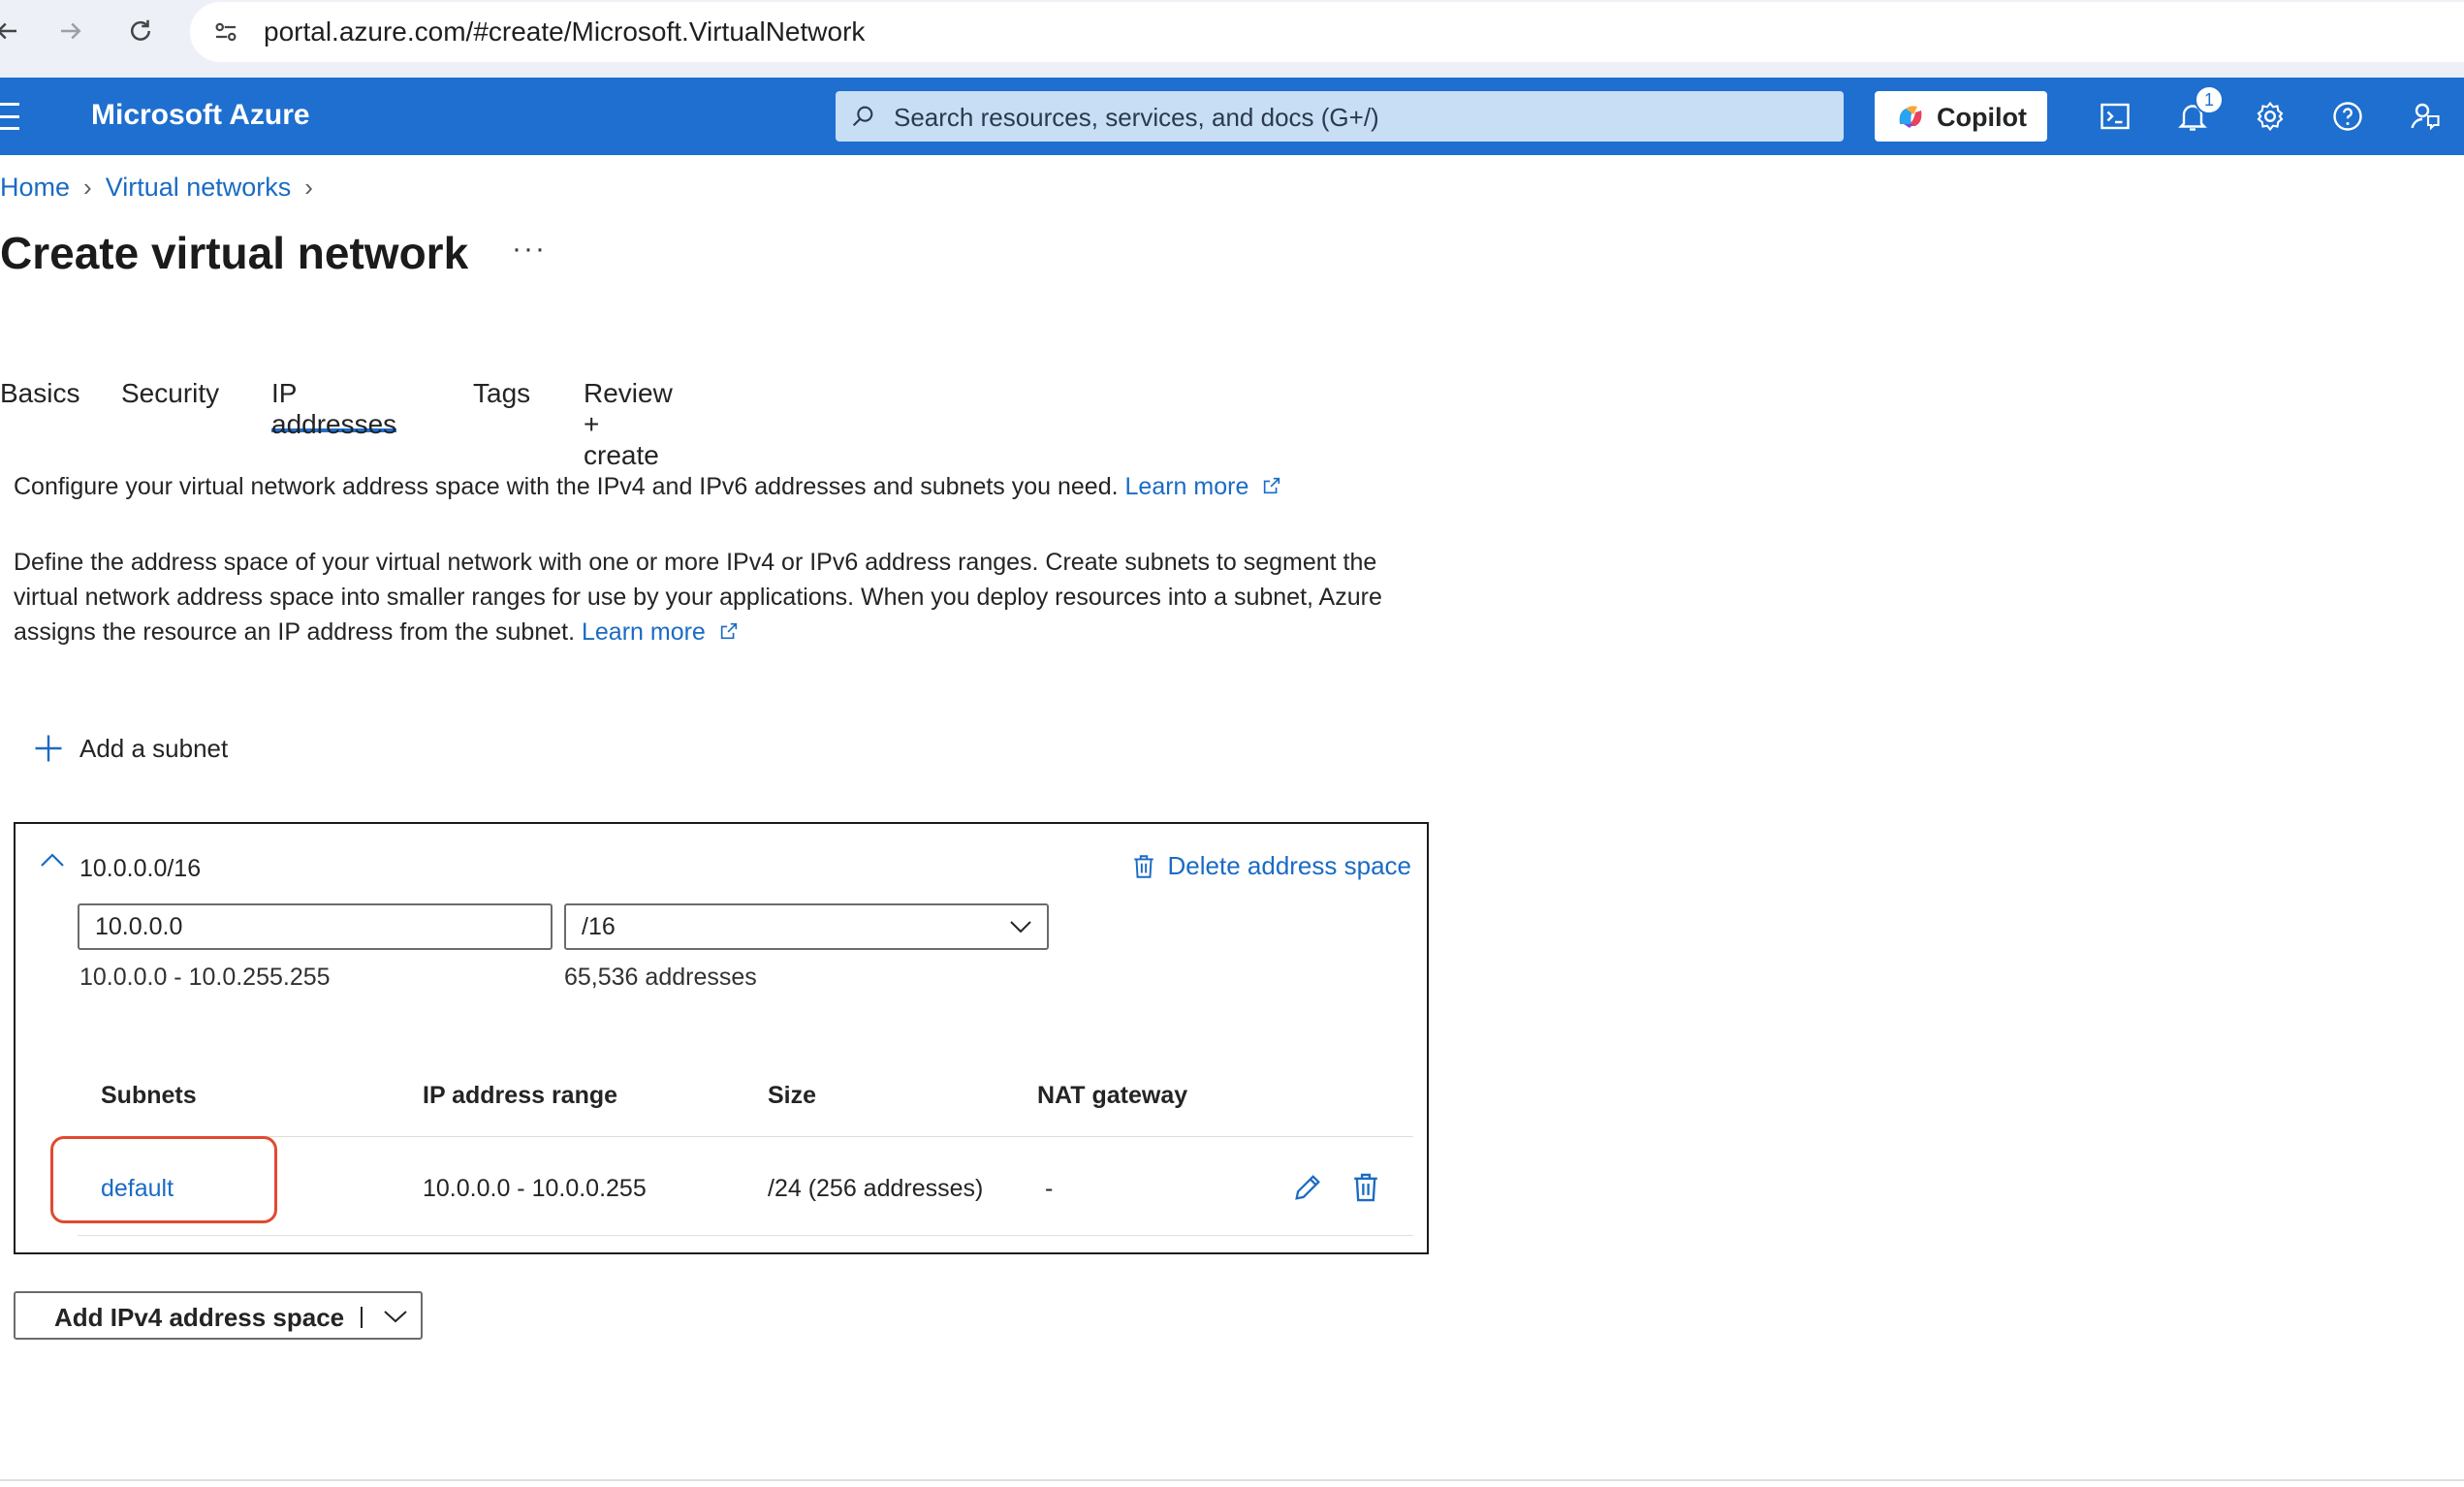 The height and width of the screenshot is (1487, 2464). Describe the element at coordinates (315, 926) in the screenshot. I see `ip-address-input: 10.0.0.0` at that location.